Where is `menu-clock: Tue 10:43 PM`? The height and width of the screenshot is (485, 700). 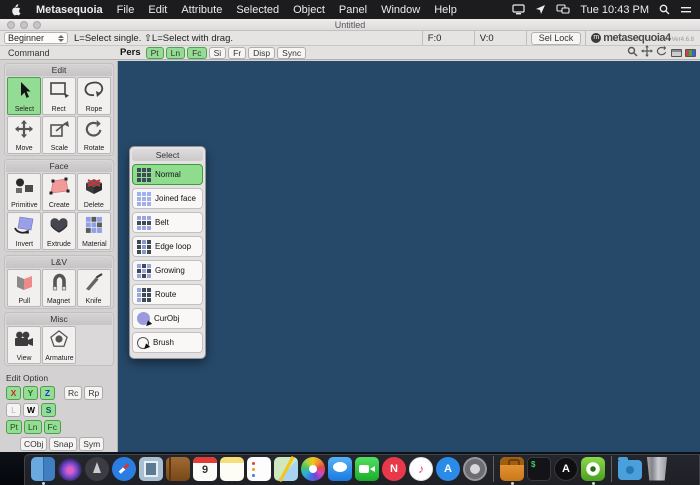
menu-clock: Tue 10:43 PM is located at coordinates (614, 10).